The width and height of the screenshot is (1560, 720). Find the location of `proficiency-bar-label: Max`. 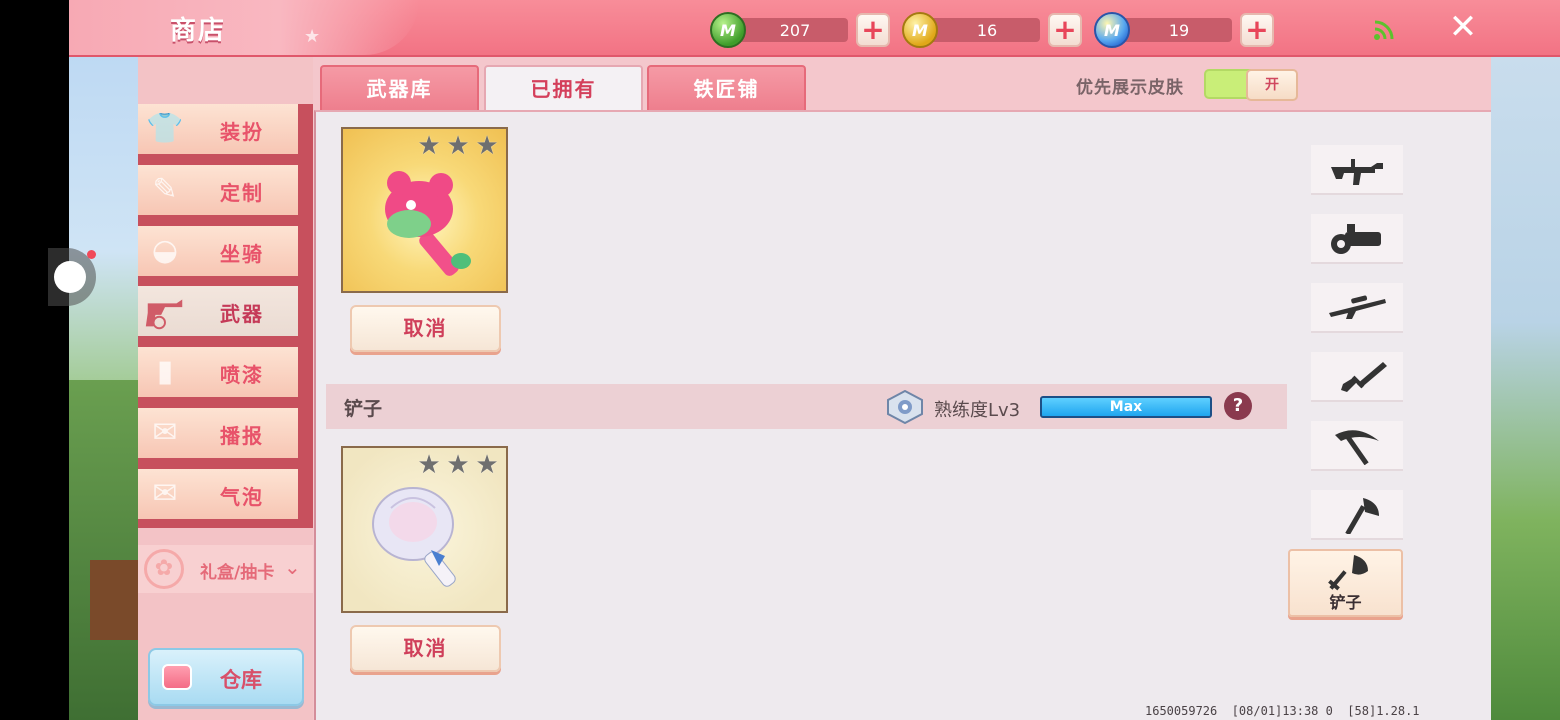

proficiency-bar-label: Max is located at coordinates (1126, 407).